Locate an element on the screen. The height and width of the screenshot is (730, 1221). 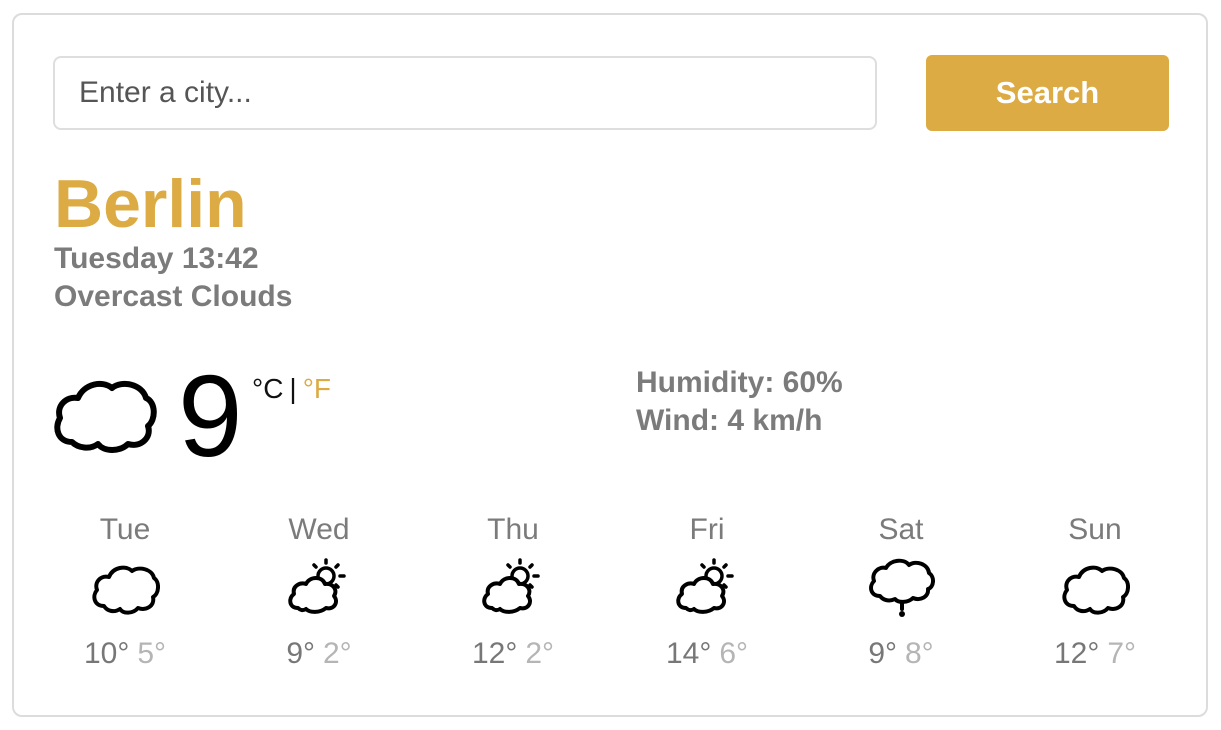
weather-condition: Overcast Clouds is located at coordinates (173, 296).